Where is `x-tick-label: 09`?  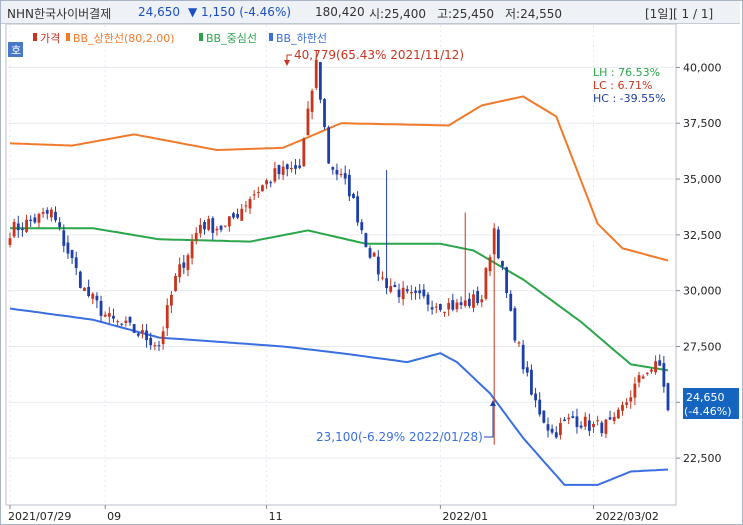 x-tick-label: 09 is located at coordinates (114, 516).